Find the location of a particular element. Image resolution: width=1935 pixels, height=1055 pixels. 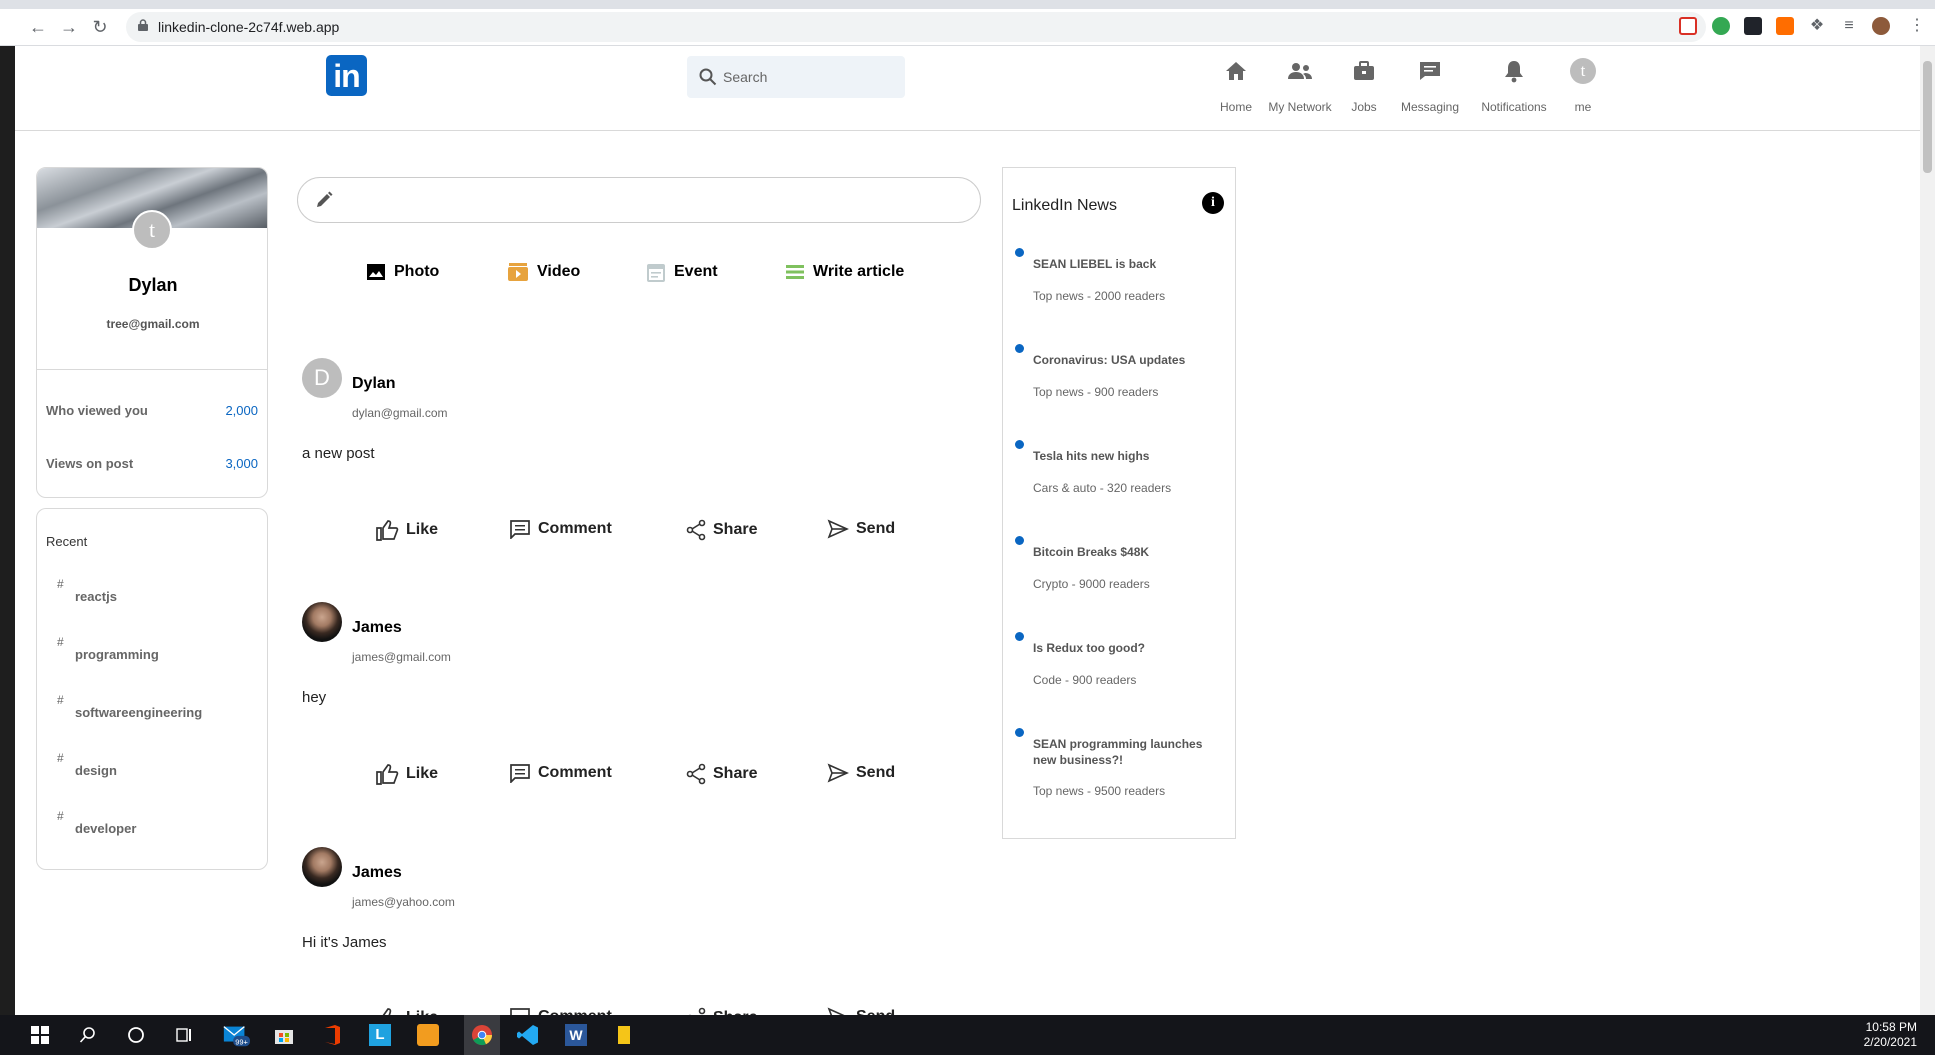

input-option-write-article: Write article is located at coordinates (844, 272).